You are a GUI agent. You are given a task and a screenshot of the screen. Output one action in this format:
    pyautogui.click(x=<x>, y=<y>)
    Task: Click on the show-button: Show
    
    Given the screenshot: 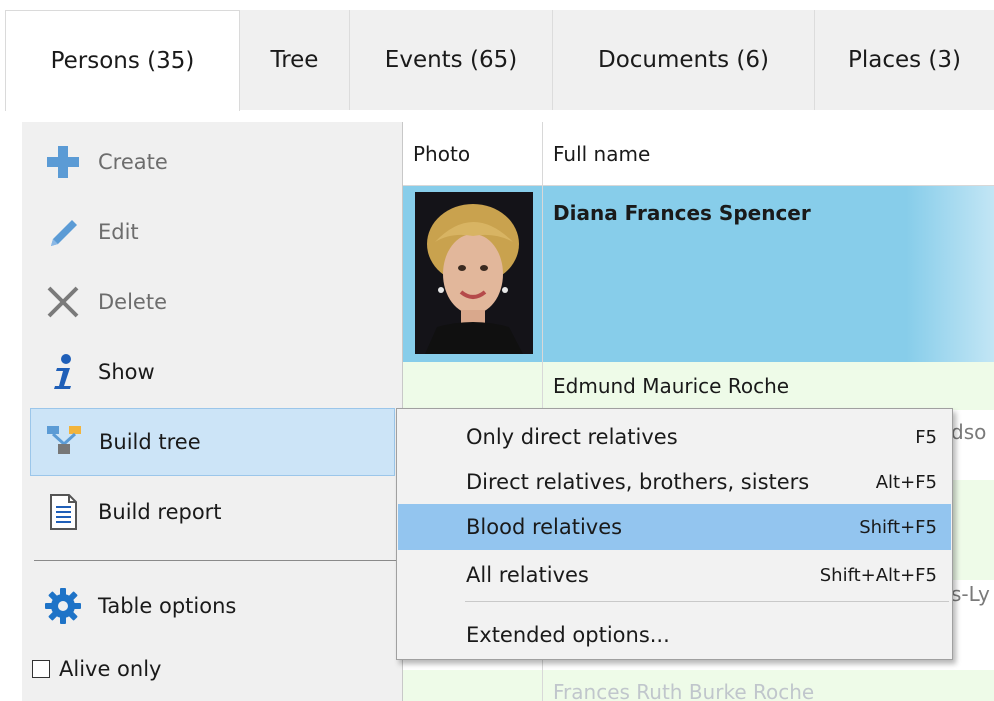 What is the action you would take?
    pyautogui.click(x=212, y=372)
    